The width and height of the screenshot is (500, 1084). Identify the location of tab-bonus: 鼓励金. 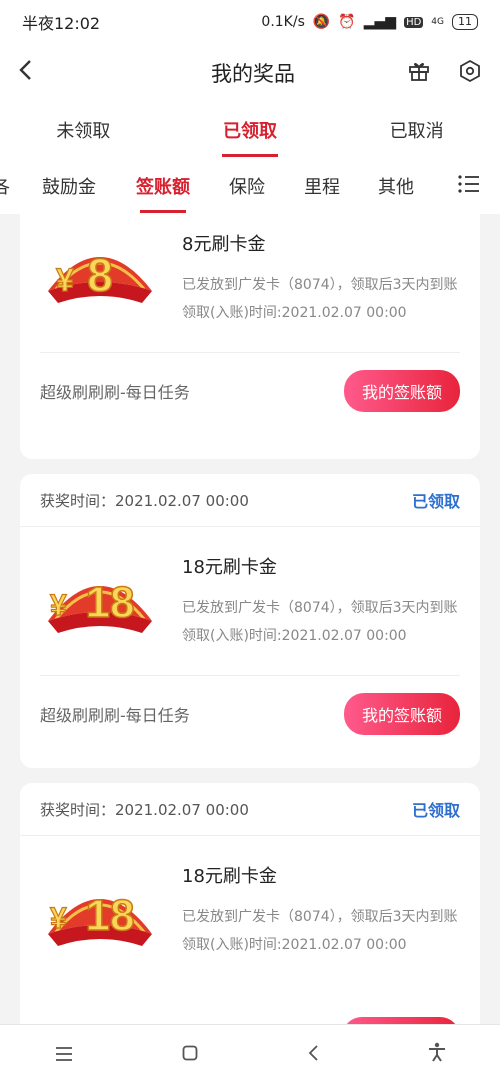
(69, 186).